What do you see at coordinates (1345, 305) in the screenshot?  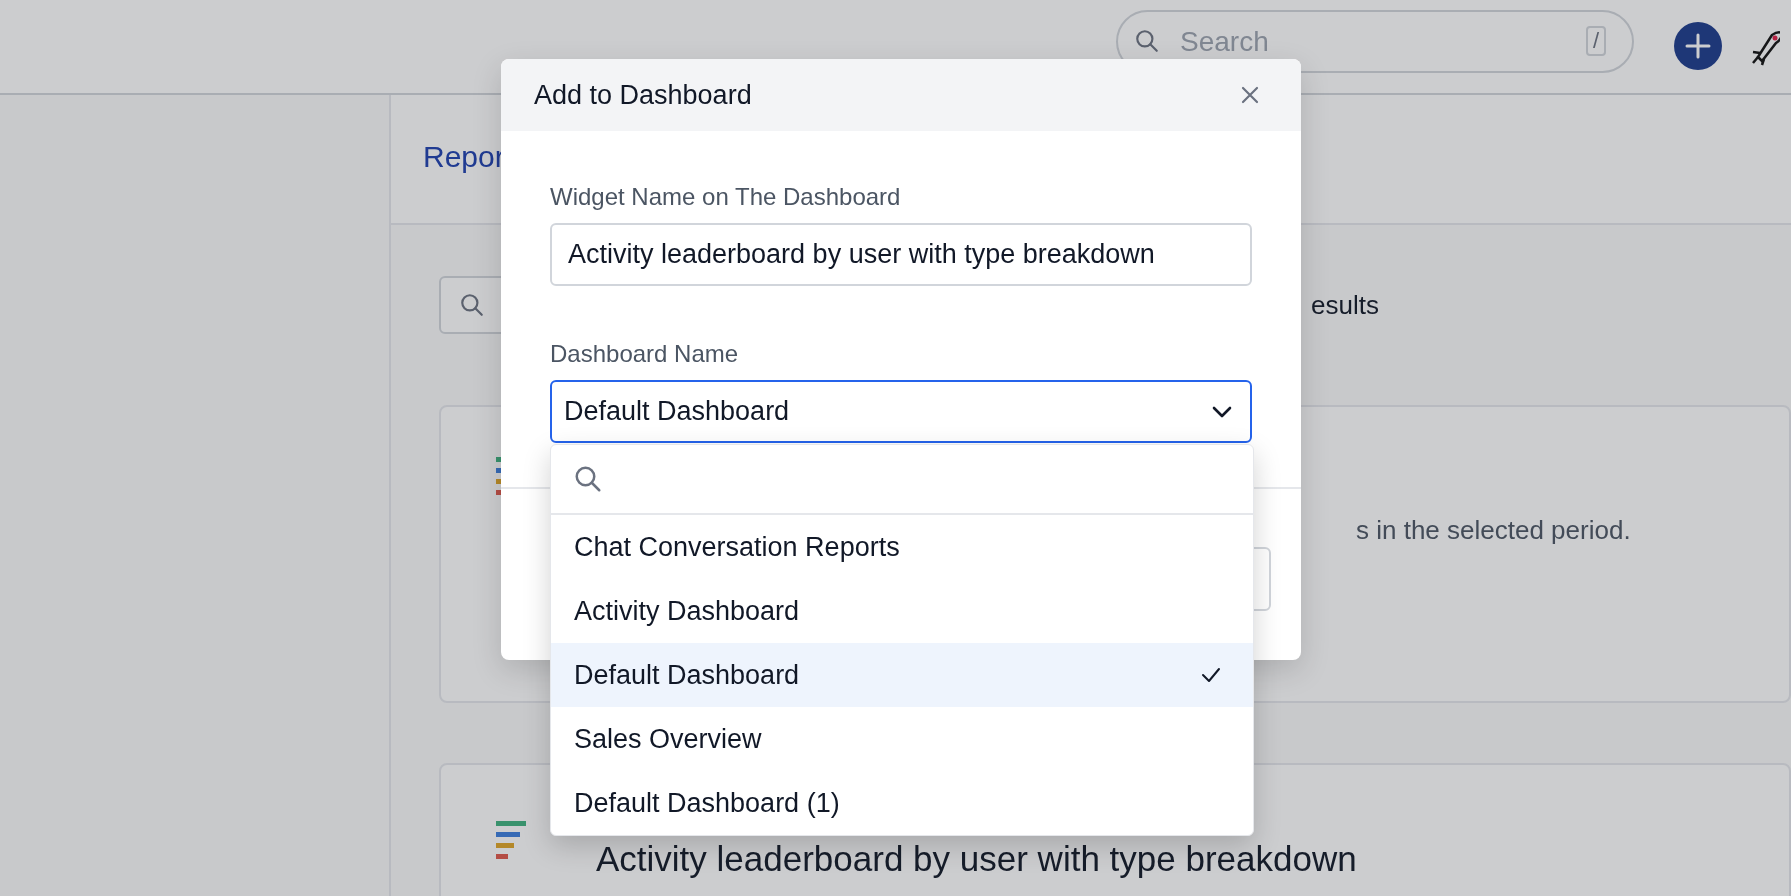 I see `results-count: esults` at bounding box center [1345, 305].